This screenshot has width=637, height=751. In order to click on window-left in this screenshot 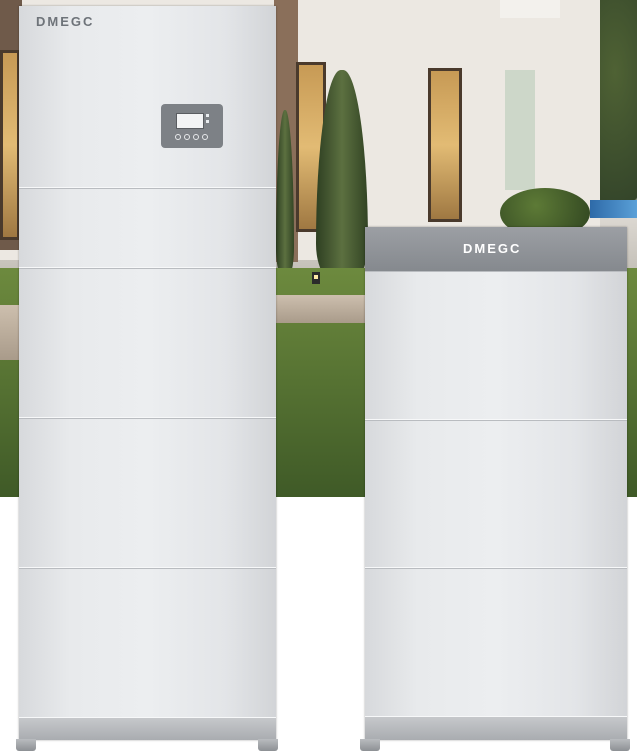, I will do `click(10, 145)`.